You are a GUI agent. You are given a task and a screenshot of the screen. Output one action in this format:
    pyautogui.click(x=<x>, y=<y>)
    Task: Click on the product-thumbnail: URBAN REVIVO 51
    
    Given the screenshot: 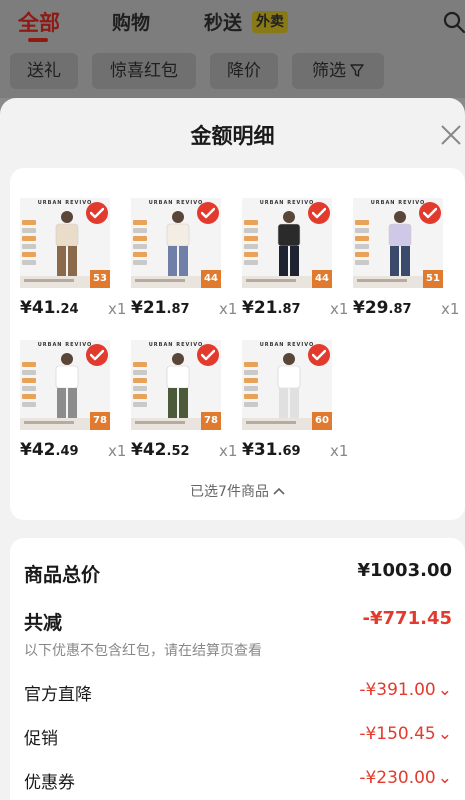 What is the action you would take?
    pyautogui.click(x=398, y=243)
    